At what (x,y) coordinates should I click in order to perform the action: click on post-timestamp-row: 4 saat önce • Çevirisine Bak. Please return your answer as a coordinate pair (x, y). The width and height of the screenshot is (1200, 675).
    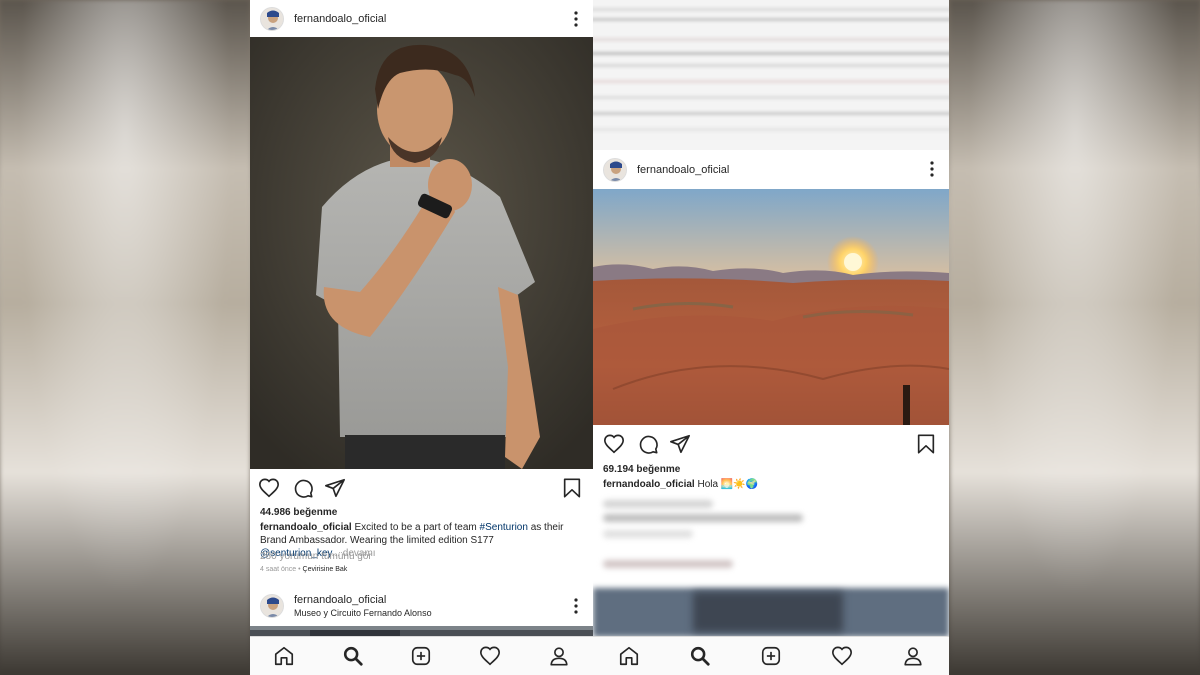
    Looking at the image, I should click on (303, 569).